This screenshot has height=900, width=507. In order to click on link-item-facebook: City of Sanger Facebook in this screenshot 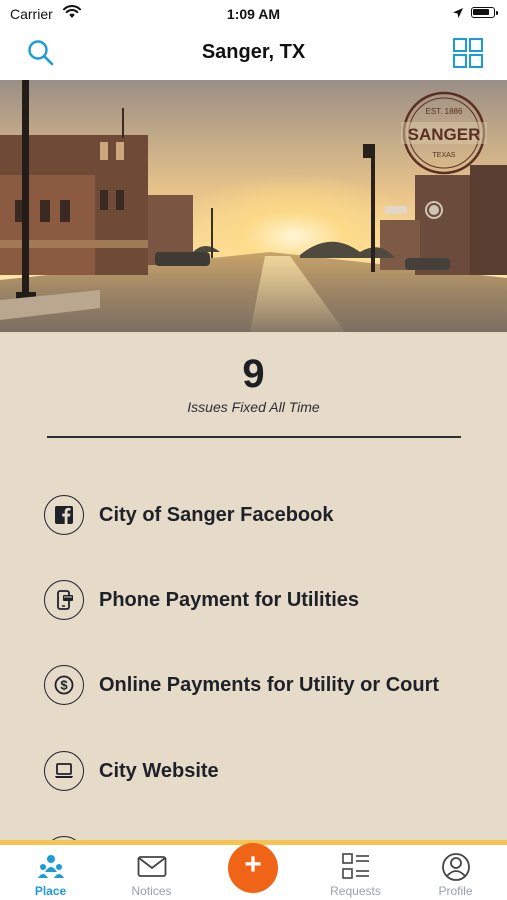, I will do `click(264, 517)`.